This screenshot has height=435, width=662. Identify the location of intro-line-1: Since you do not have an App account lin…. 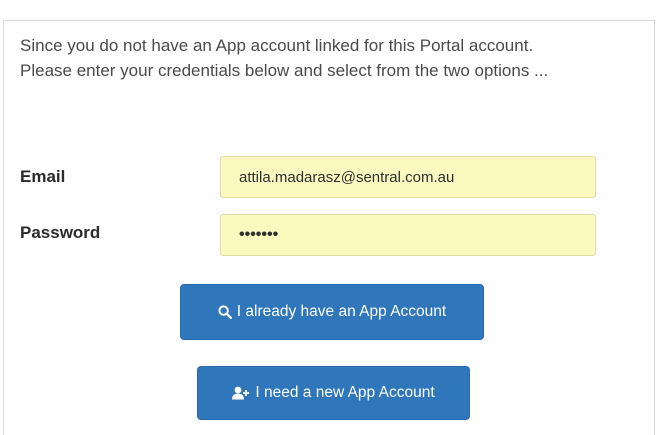
(277, 45).